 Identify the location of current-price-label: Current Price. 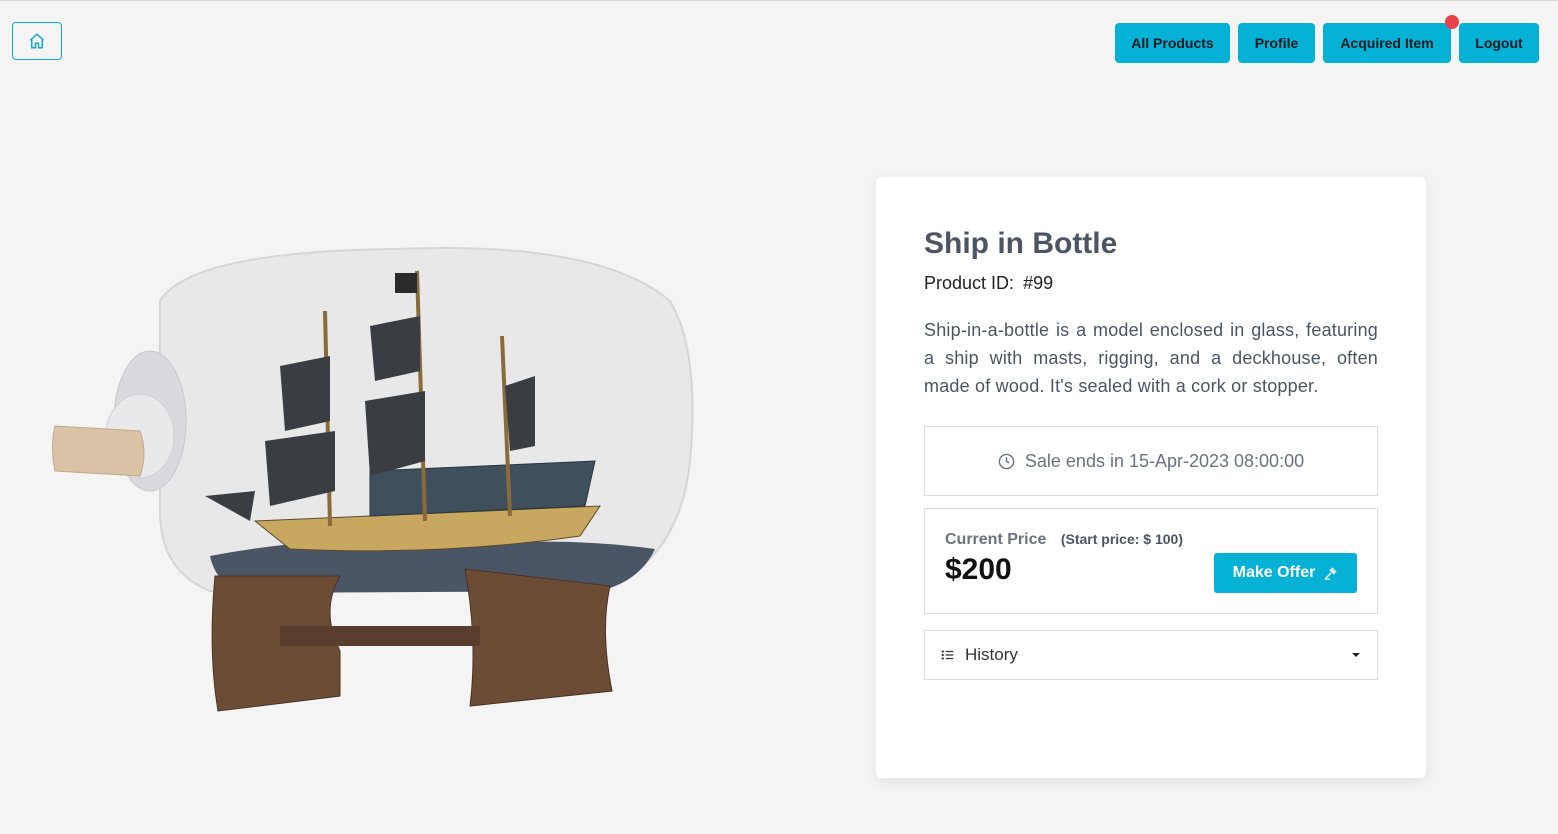
(996, 539).